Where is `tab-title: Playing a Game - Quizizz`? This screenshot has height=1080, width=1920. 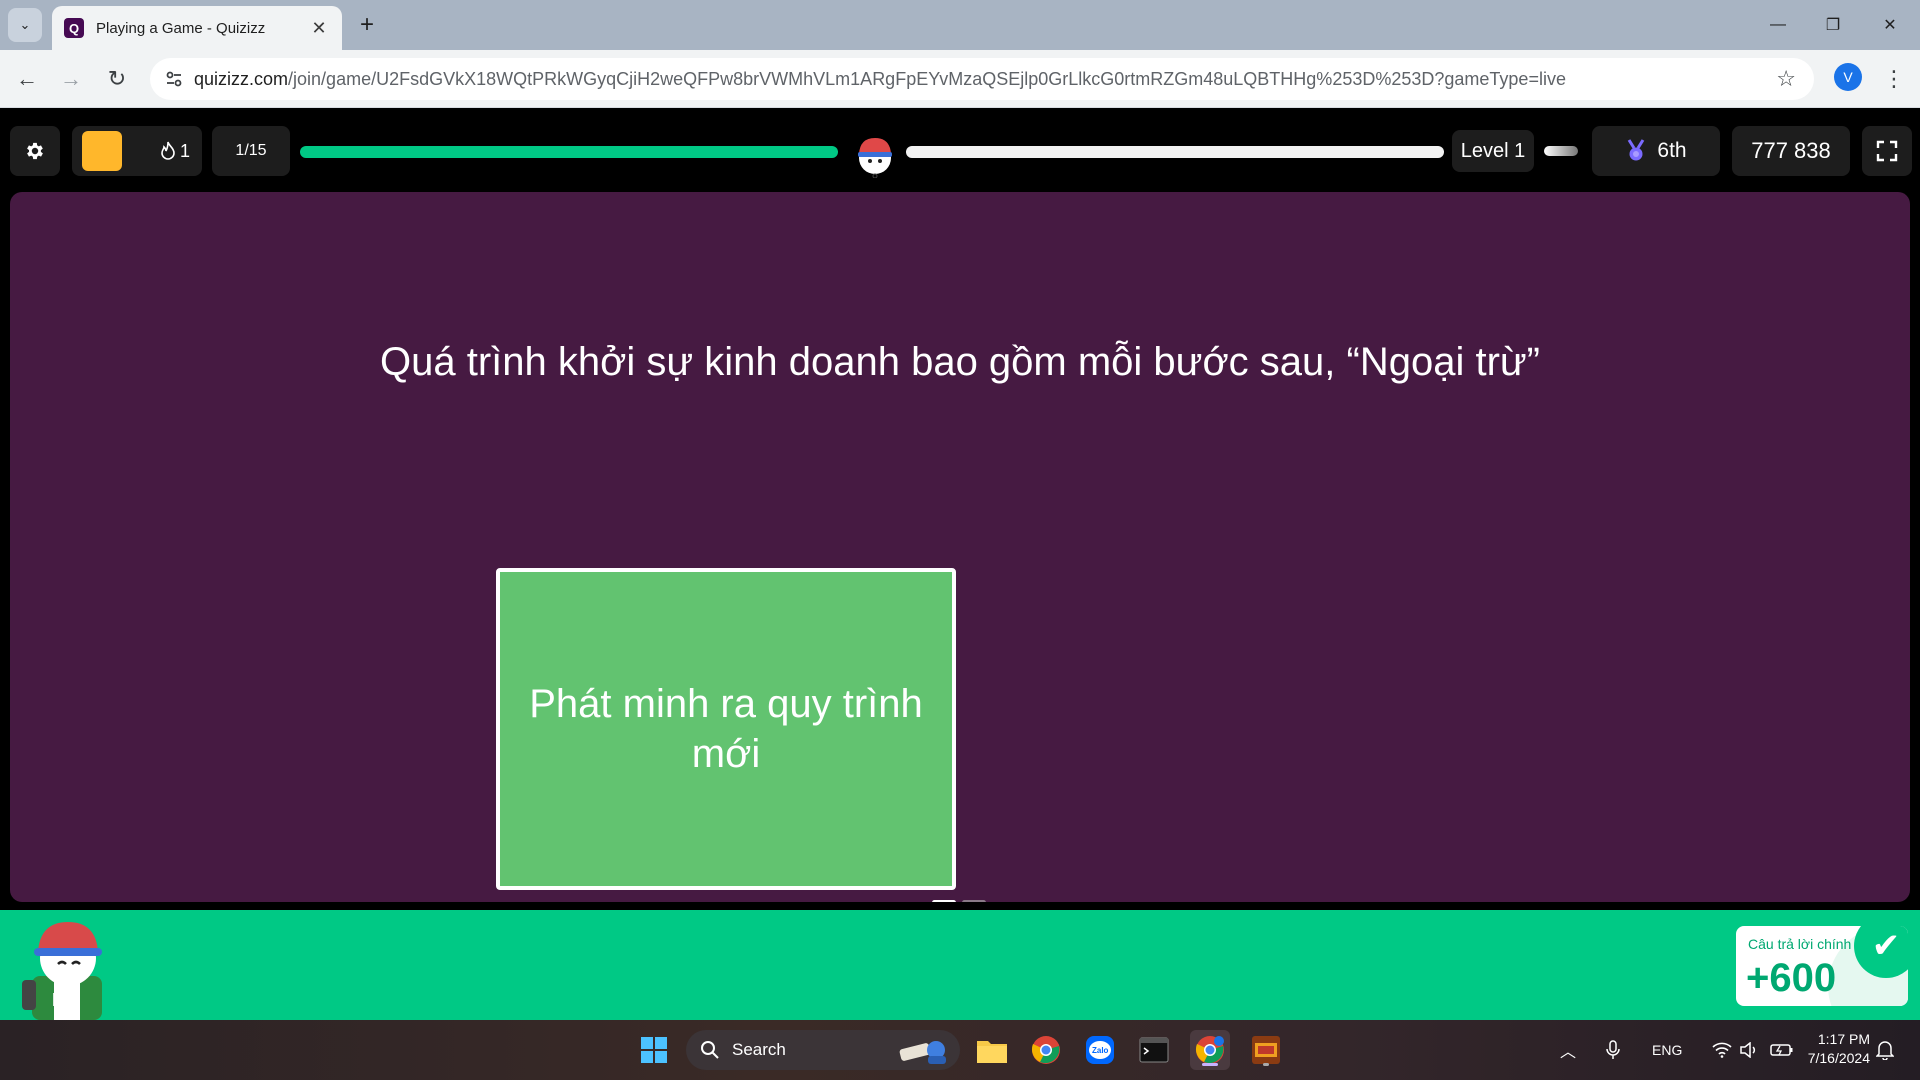 tab-title: Playing a Game - Quizizz is located at coordinates (181, 28).